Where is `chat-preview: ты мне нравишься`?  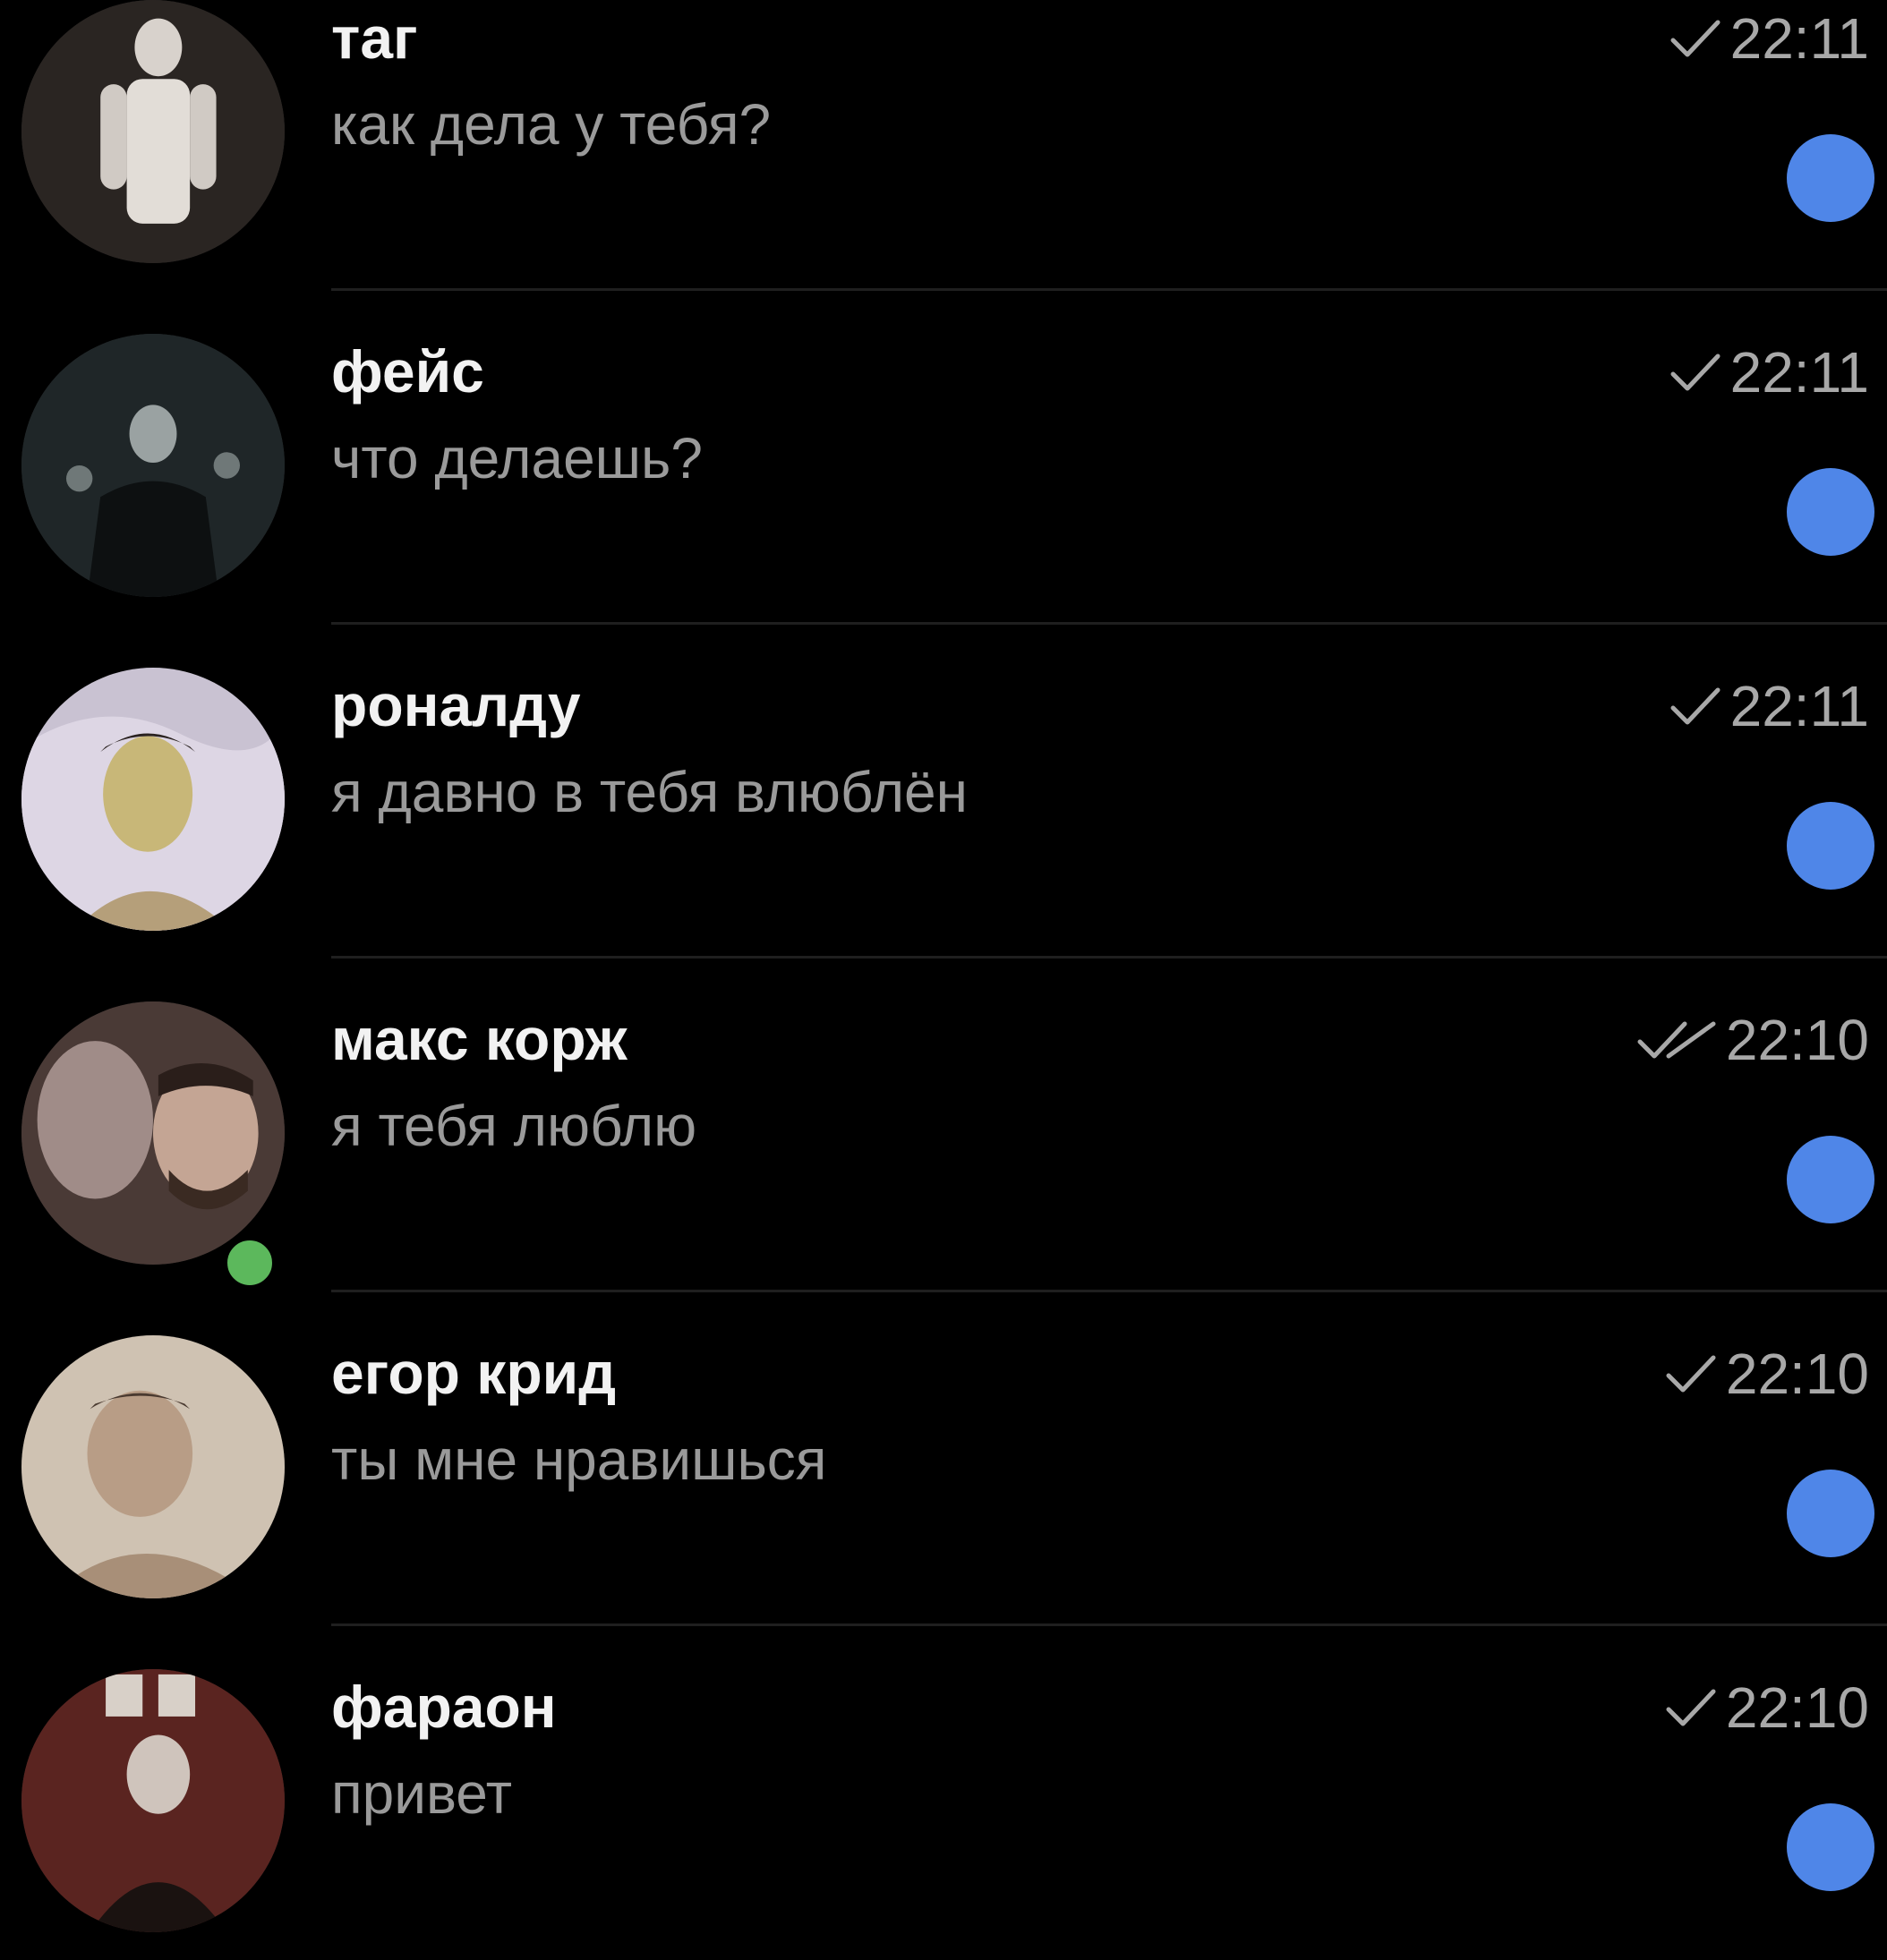 chat-preview: ты мне нравишься is located at coordinates (579, 1459).